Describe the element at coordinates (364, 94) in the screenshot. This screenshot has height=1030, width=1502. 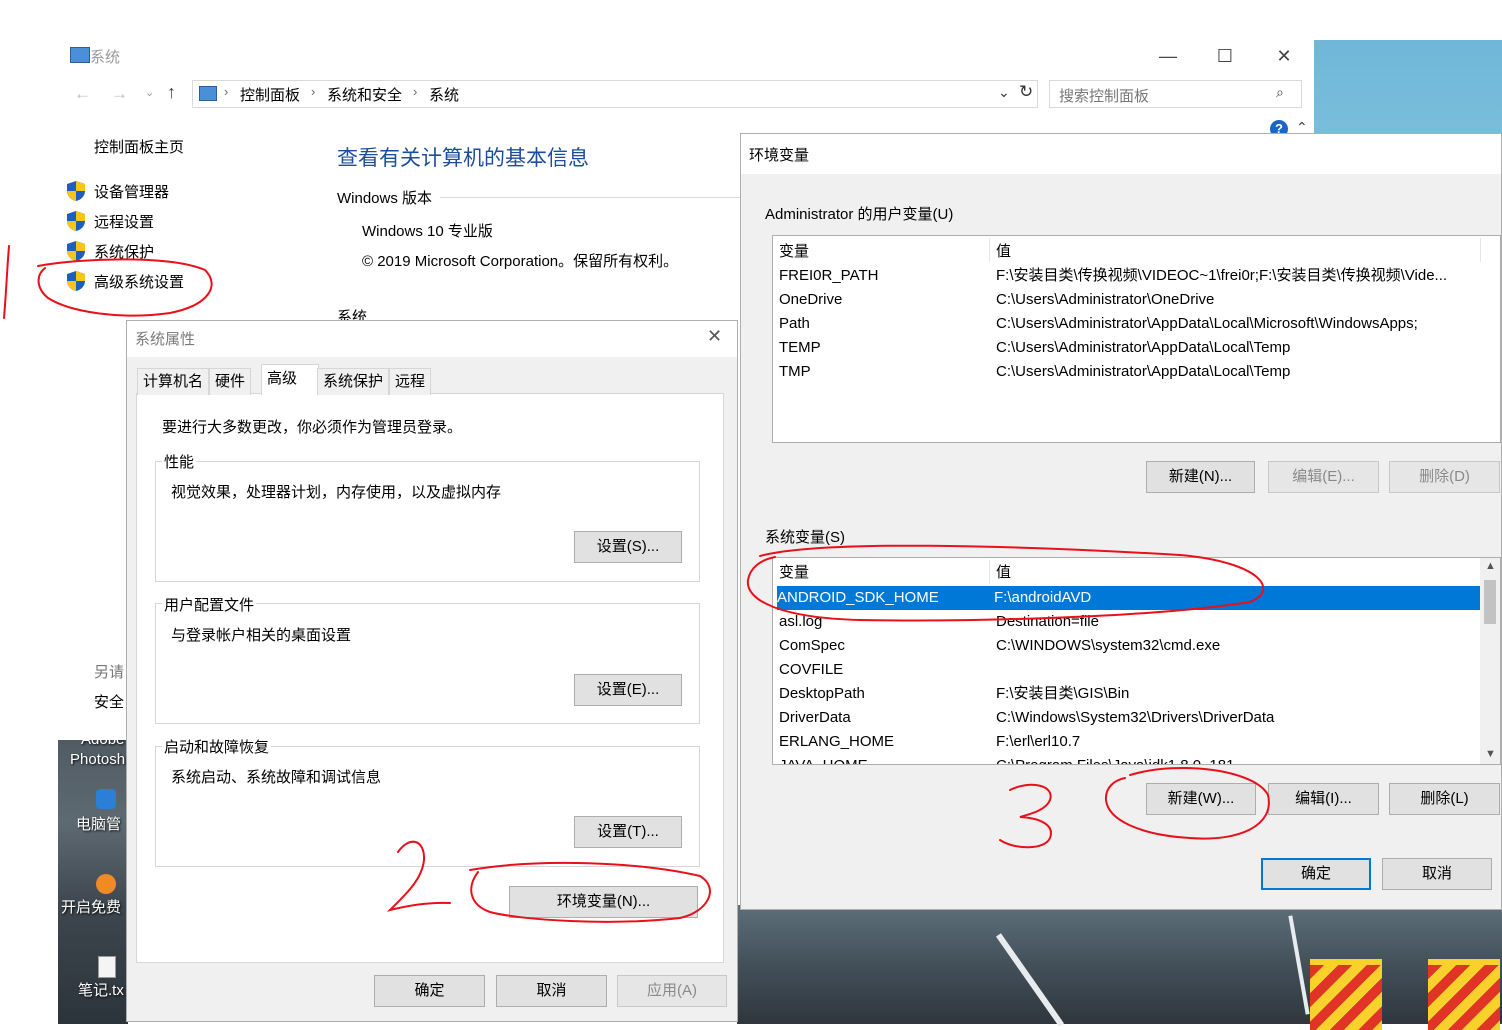
I see `breadcrumb-system-security: 系统和安全` at that location.